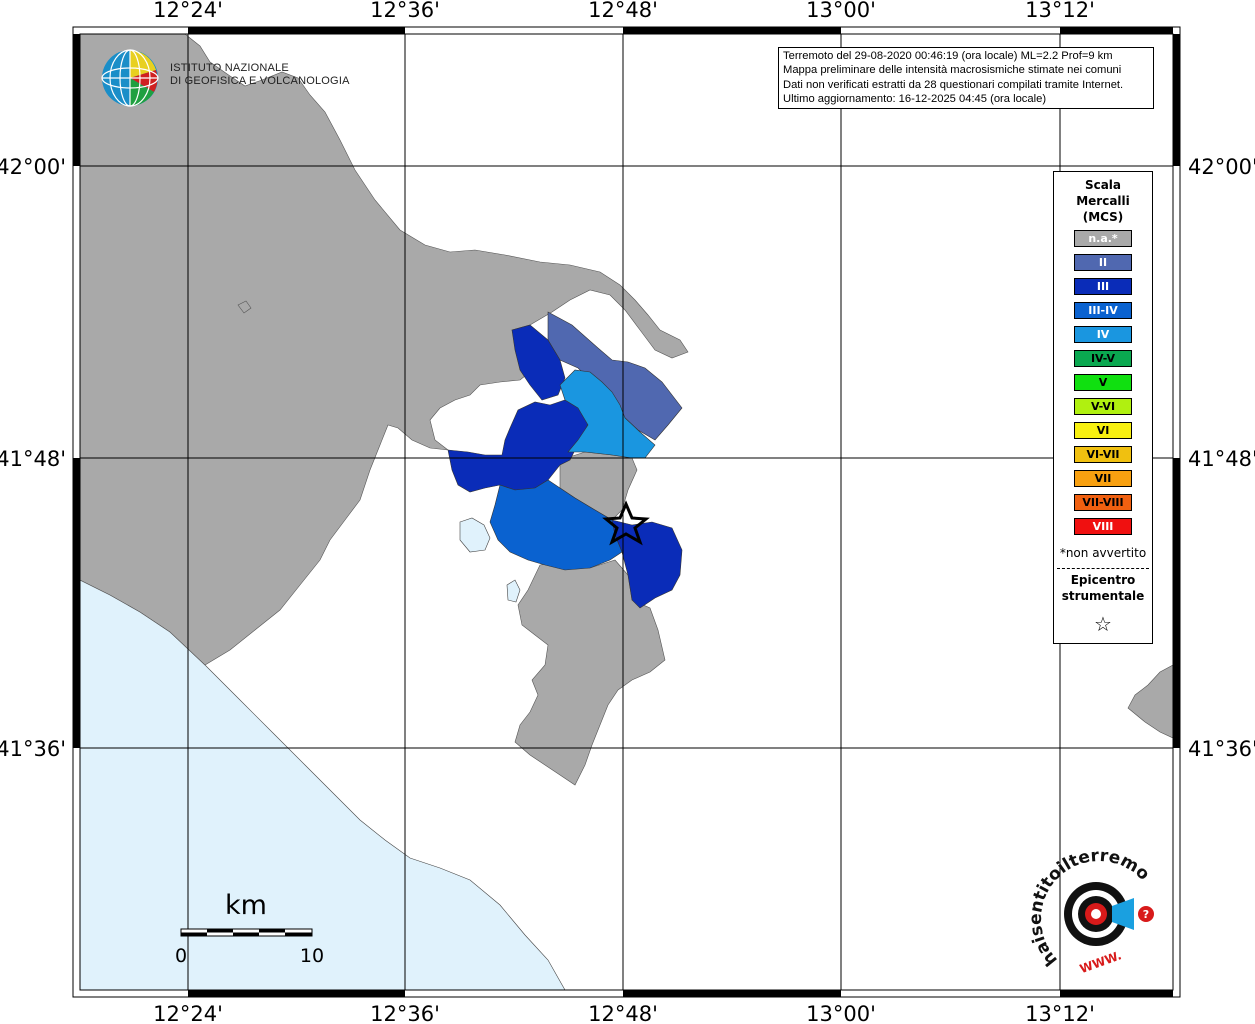  I want to click on star-icon: ☆, so click(1103, 624).